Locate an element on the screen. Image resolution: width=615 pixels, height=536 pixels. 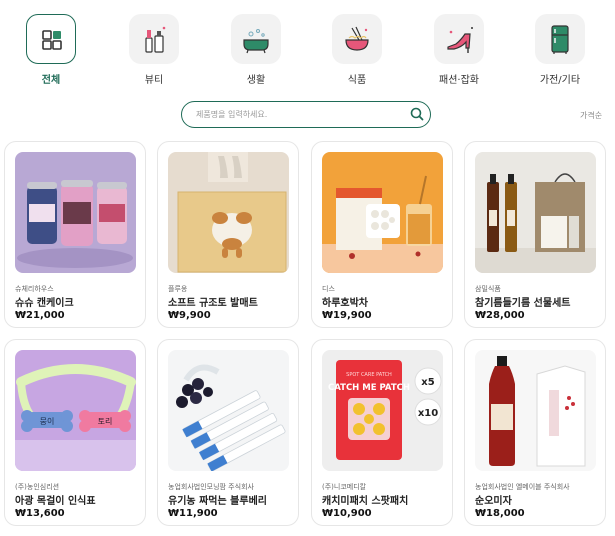
tag-text-left: 뭉이 is located at coordinates (47, 421).